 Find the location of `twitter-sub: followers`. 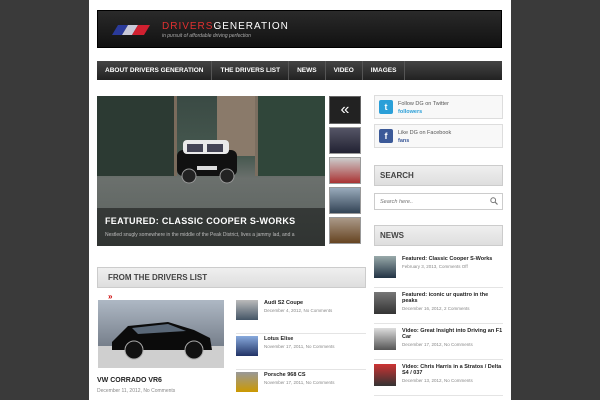

twitter-sub: followers is located at coordinates (410, 112).